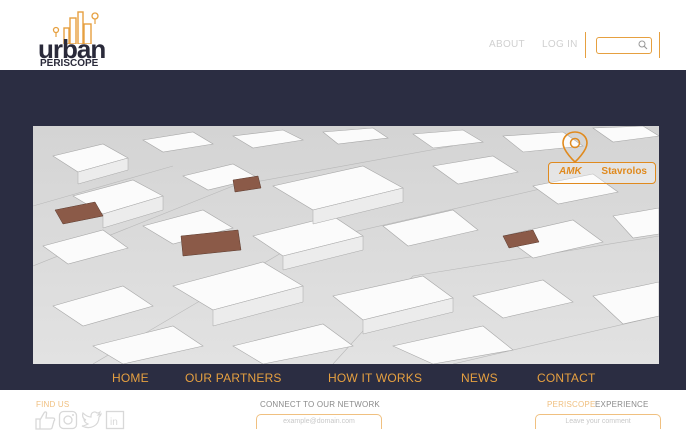 This screenshot has height=430, width=686. What do you see at coordinates (375, 378) in the screenshot?
I see `nav-how-it-works: HOW IT WORKS` at bounding box center [375, 378].